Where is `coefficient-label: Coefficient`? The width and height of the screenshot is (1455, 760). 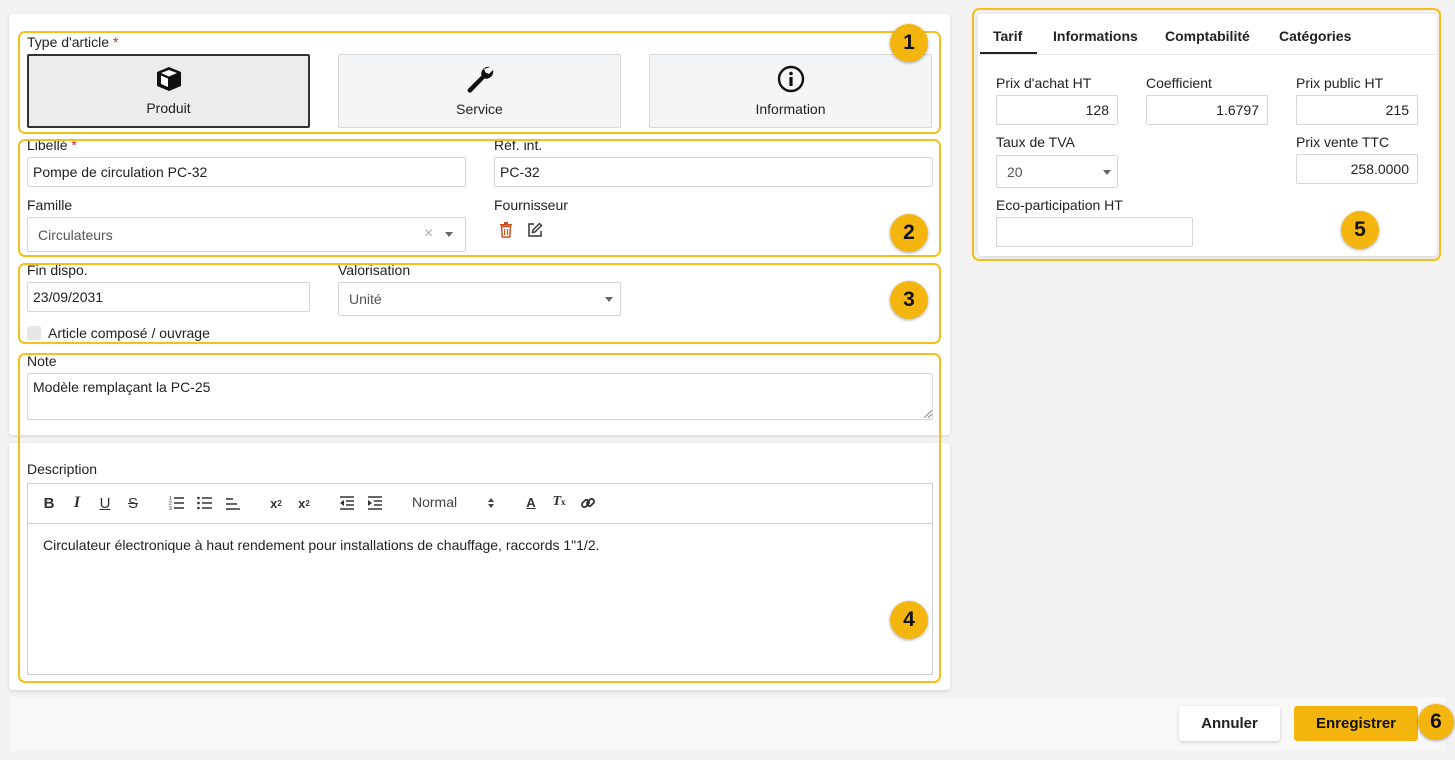
coefficient-label: Coefficient is located at coordinates (1179, 83).